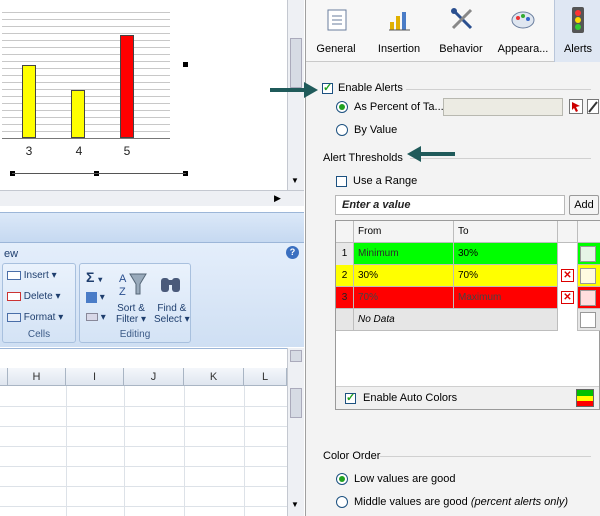 This screenshot has height=516, width=600. Describe the element at coordinates (91, 297) in the screenshot. I see `fill-down-icon` at that location.